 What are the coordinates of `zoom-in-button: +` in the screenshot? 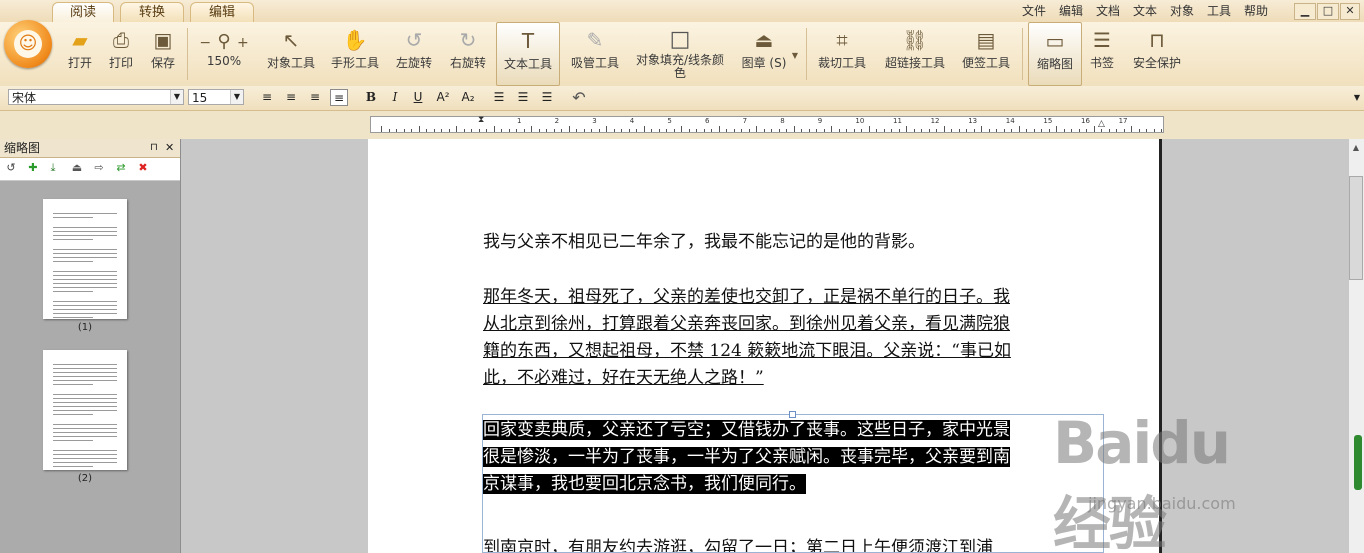 It's located at (243, 43).